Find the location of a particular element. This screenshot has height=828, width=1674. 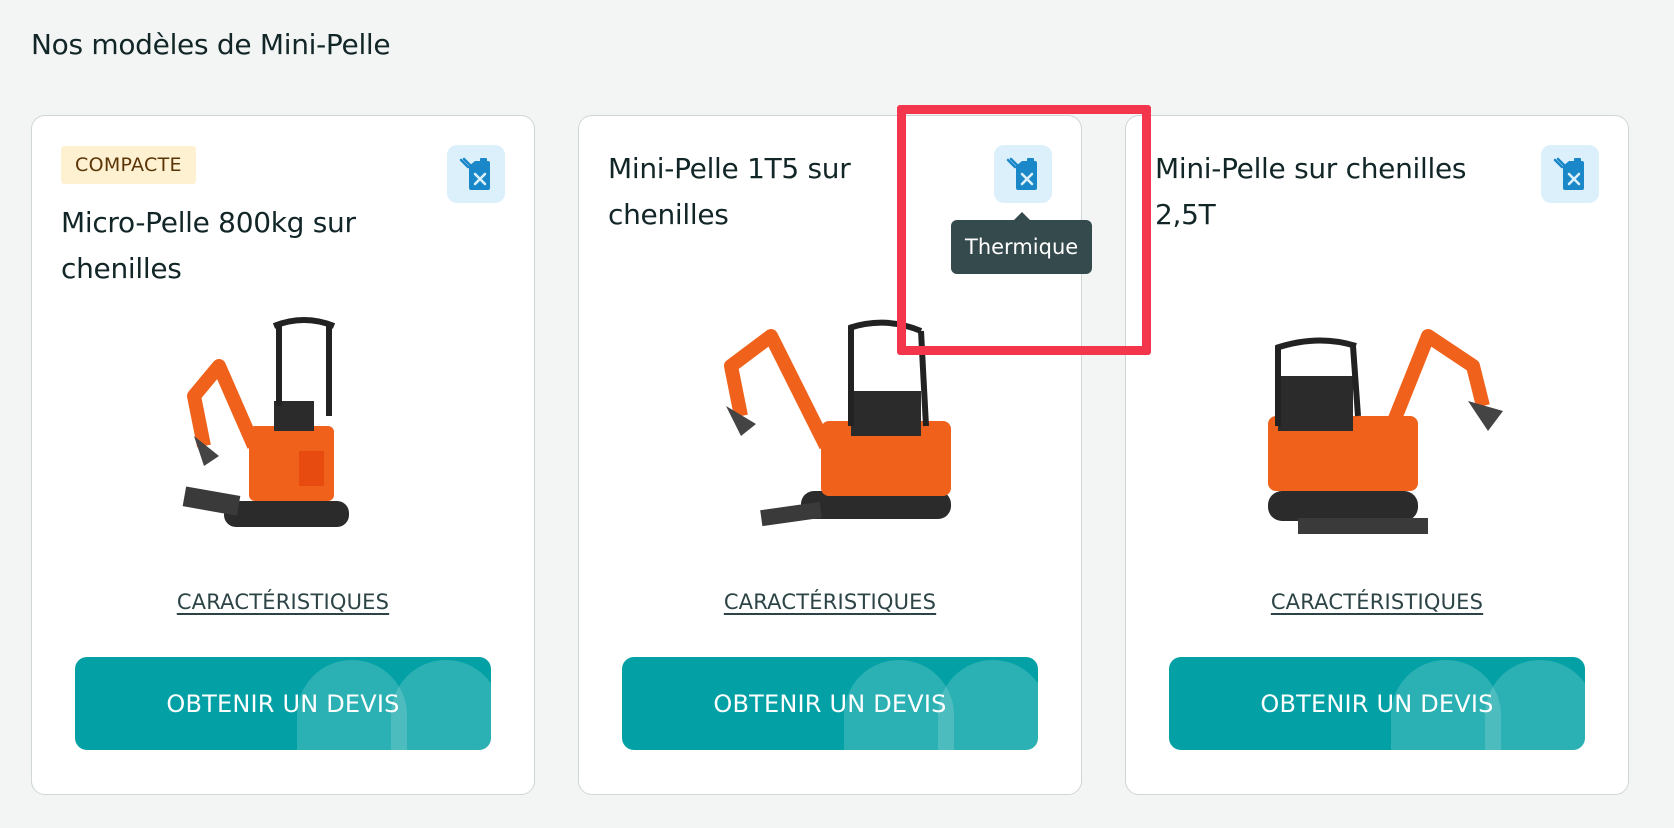

fuel-type-tooltip: Thermique is located at coordinates (1022, 243).